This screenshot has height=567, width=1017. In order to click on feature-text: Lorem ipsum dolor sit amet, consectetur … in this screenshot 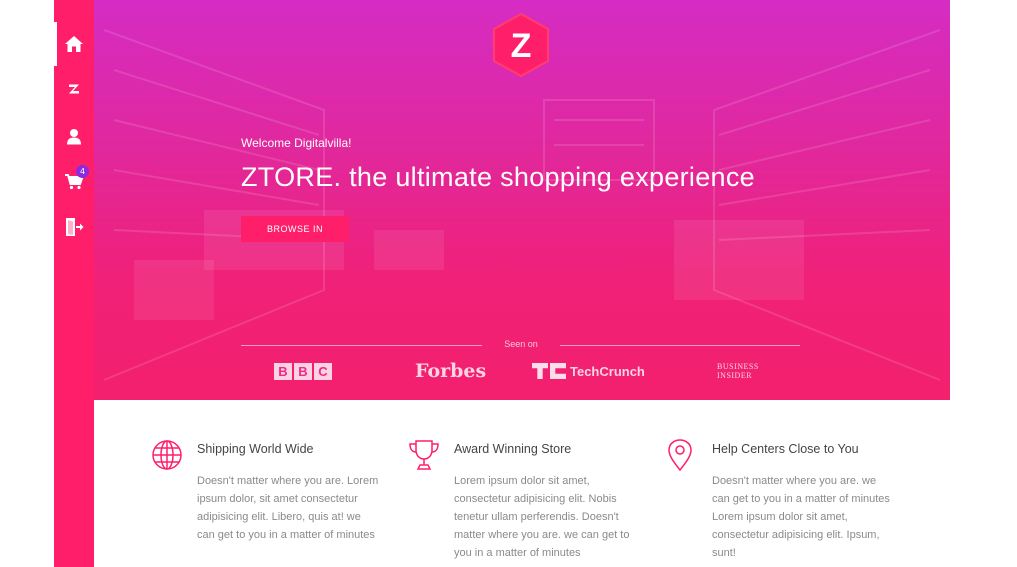, I will do `click(542, 517)`.